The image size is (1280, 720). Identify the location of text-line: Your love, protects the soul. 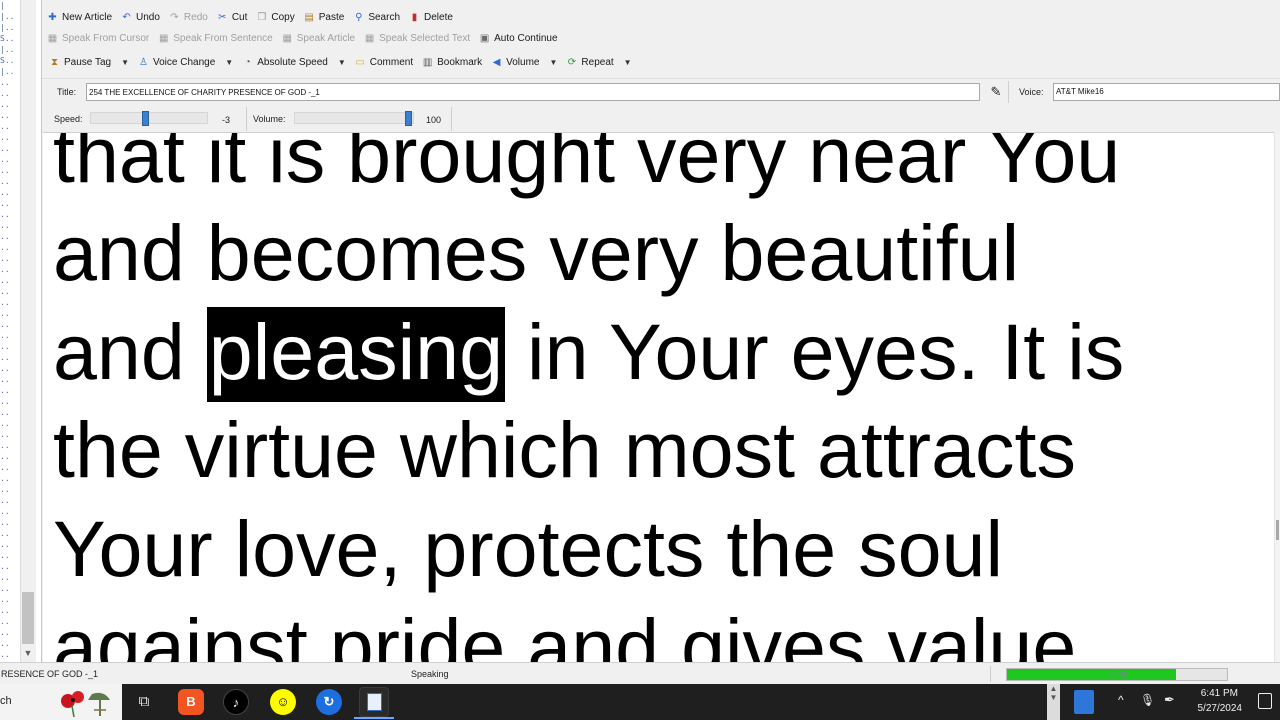
(528, 548).